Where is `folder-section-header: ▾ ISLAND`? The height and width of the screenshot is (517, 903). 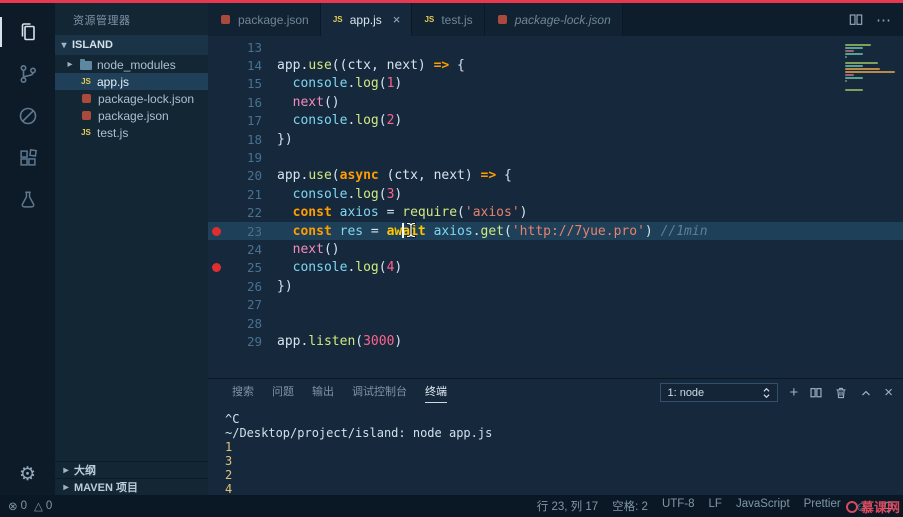
folder-section-header: ▾ ISLAND is located at coordinates (131, 45).